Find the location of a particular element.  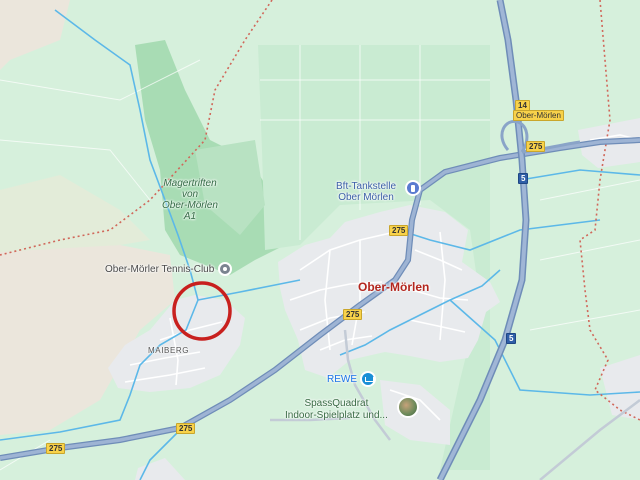

nature-area-line-3: Ober-Mörlen is located at coordinates (190, 205).